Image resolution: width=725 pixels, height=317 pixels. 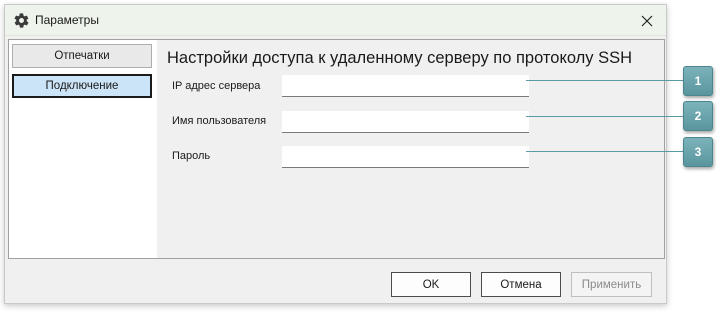 I want to click on nav-item-label: Подключение, so click(x=82, y=86).